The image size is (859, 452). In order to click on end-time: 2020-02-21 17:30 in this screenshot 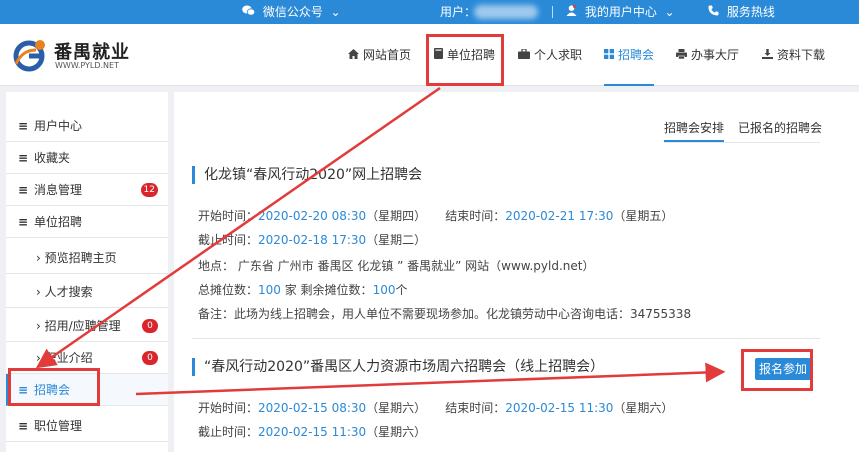, I will do `click(559, 216)`.